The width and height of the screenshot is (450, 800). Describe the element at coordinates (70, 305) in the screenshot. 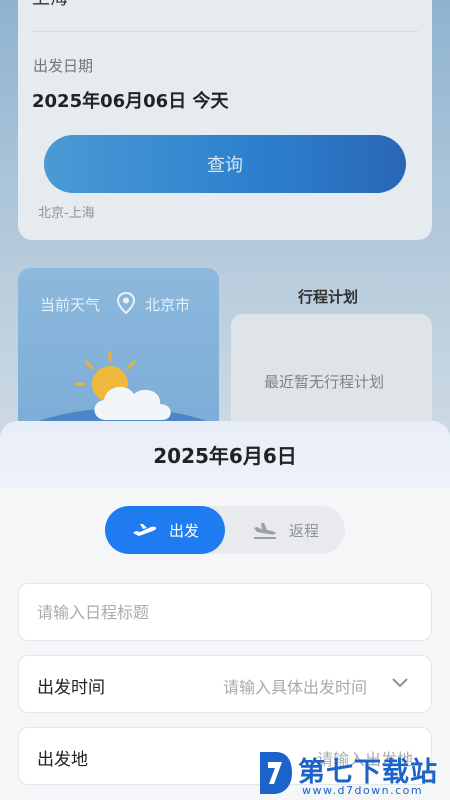

I see `weather-title: 当前天气` at that location.